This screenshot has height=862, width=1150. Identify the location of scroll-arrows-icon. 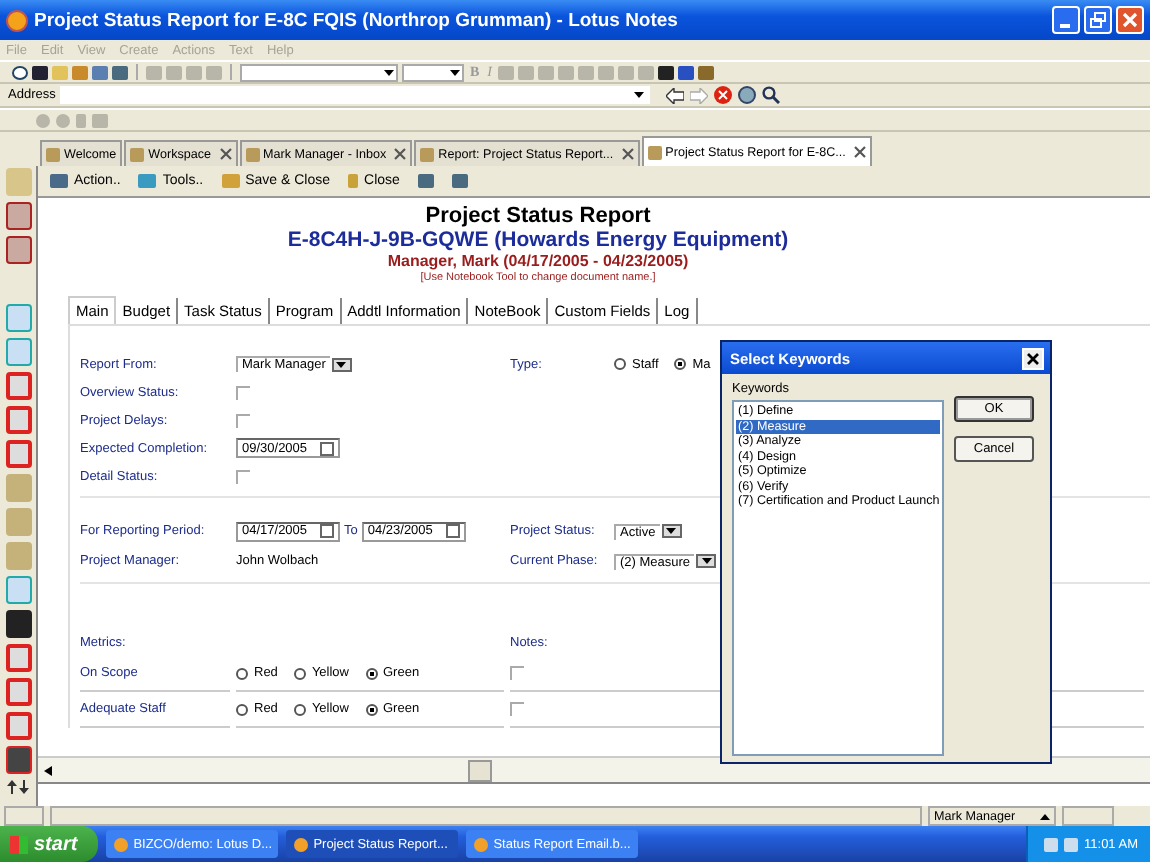
(18, 789).